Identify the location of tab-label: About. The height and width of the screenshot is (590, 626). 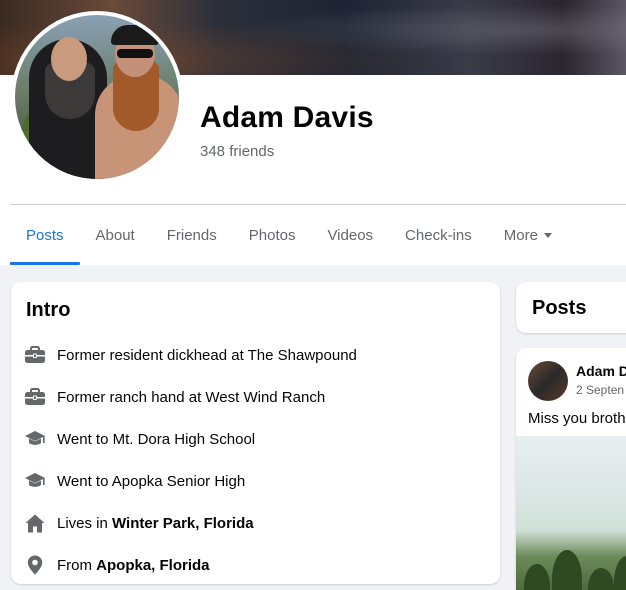
(115, 235).